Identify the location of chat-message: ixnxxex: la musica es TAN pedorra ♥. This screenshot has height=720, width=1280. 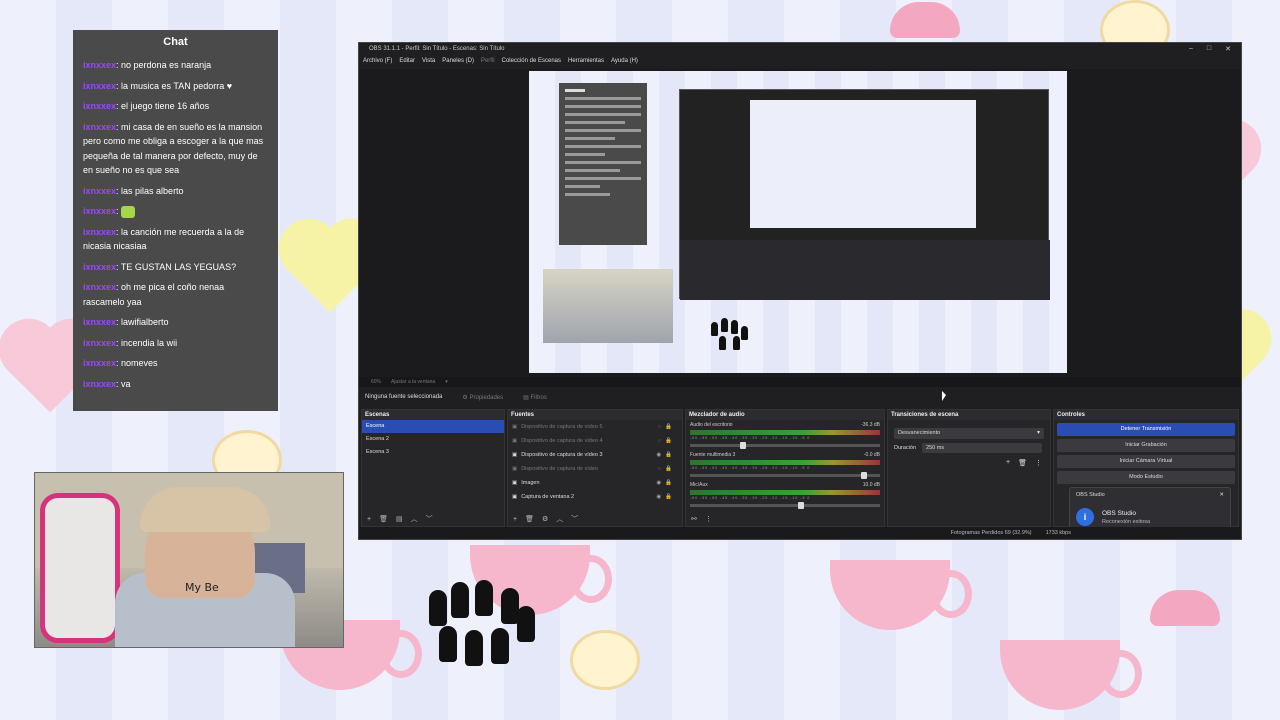
(175, 86).